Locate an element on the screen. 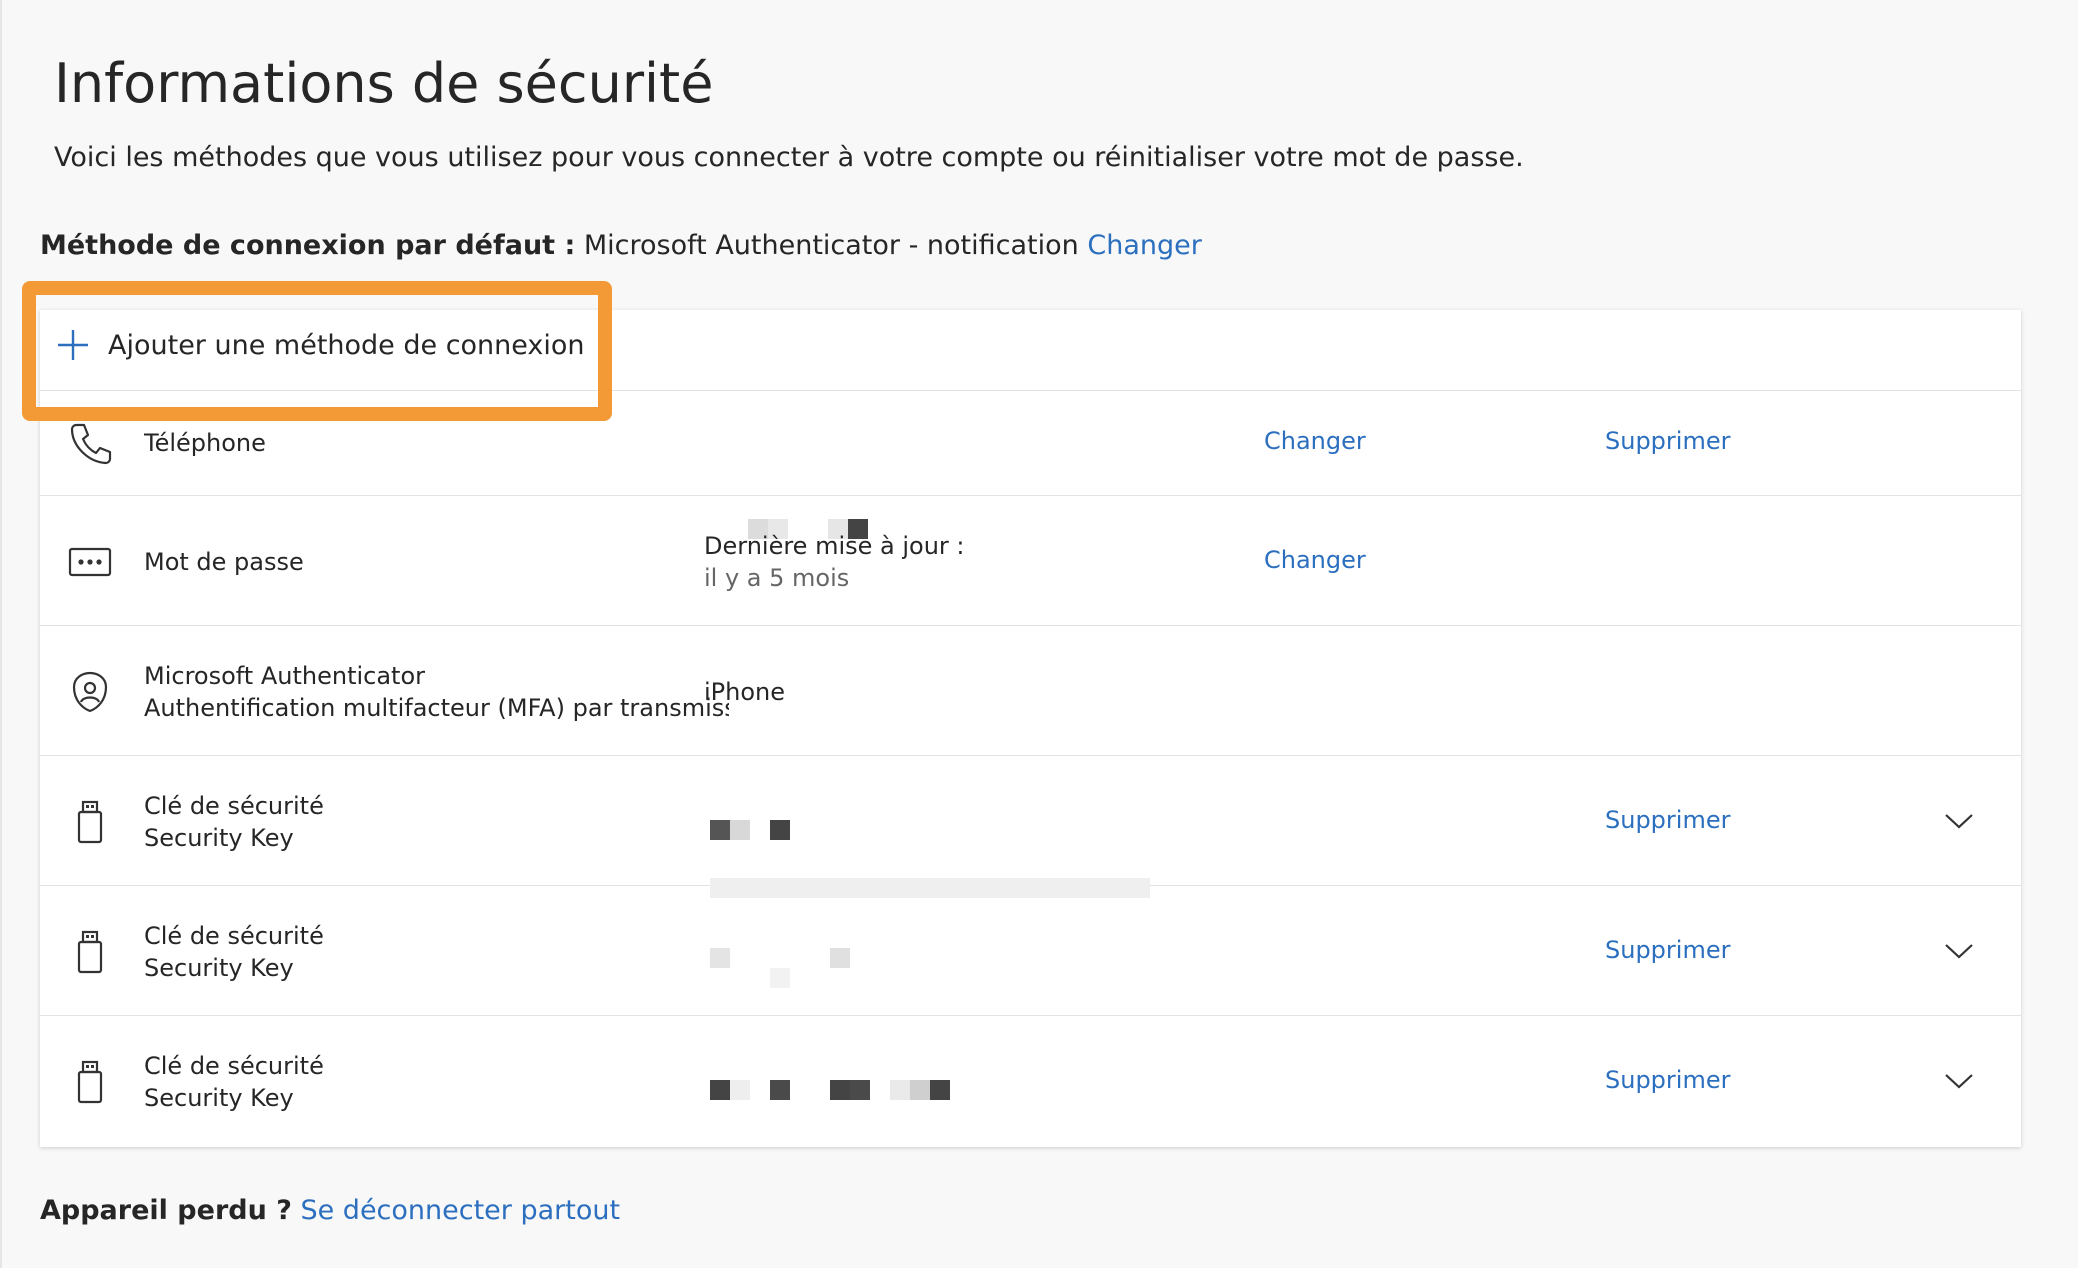  last-updated-value: il y a 5 mois is located at coordinates (777, 578).